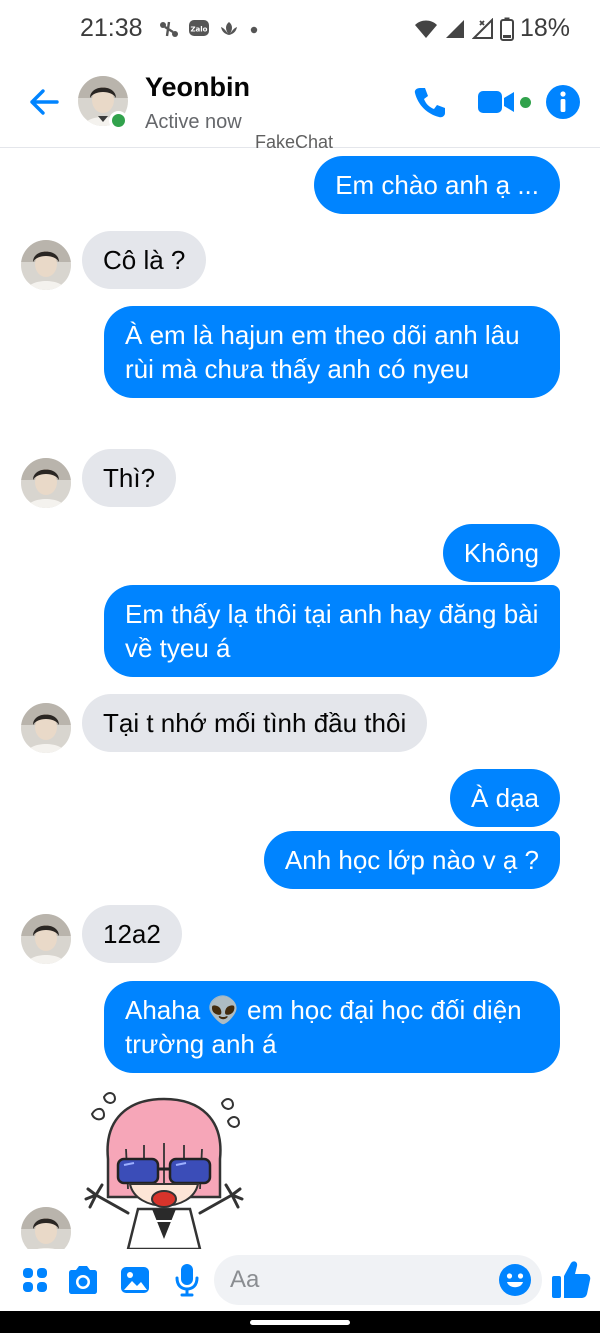  I want to click on message-input, so click(360, 1280).